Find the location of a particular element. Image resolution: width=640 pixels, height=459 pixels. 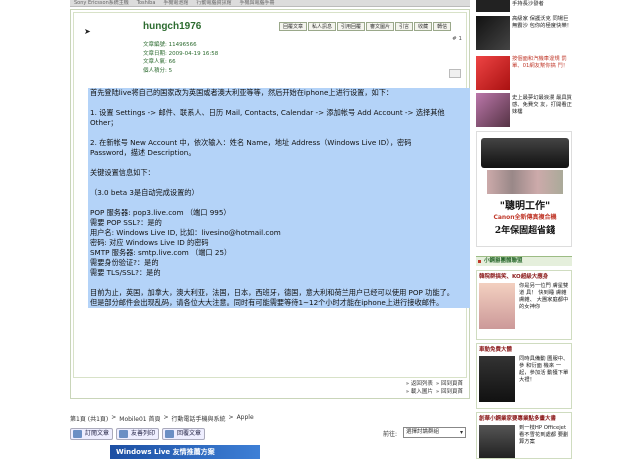

windows-live-banner: Windows Live 友情推薦方案 is located at coordinates (185, 452).